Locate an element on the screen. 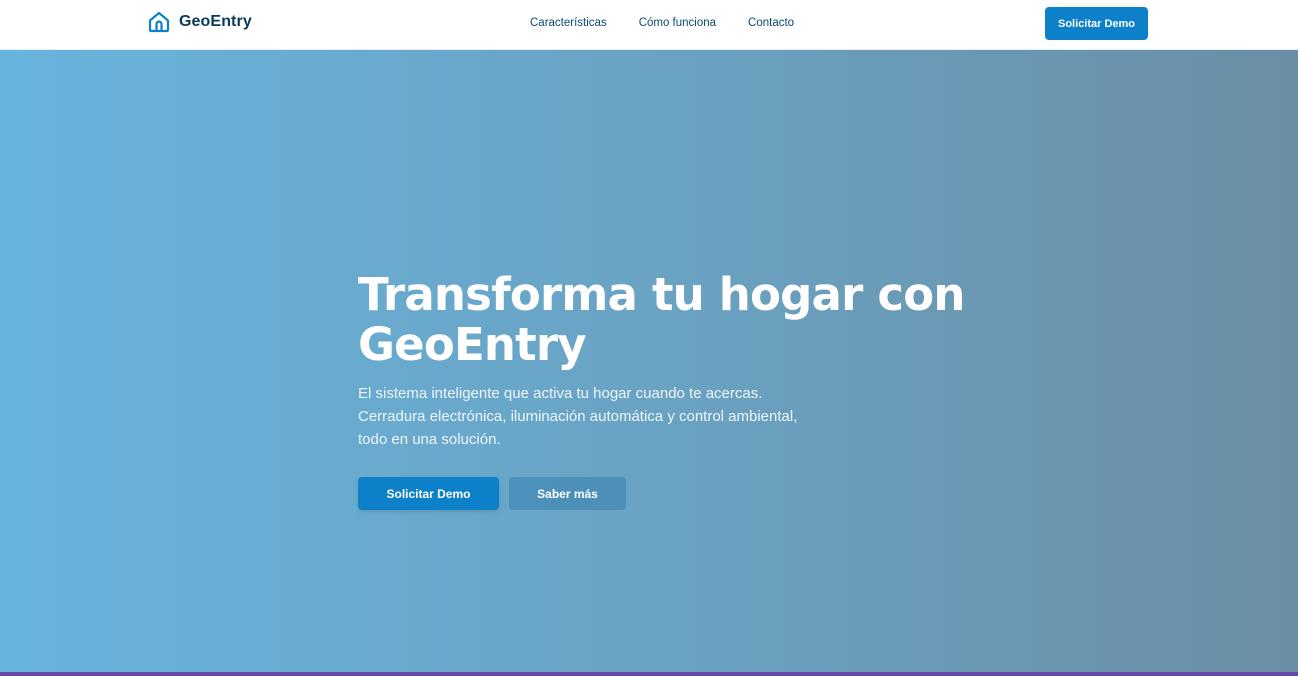  brand-logo-link: GeoEntry is located at coordinates (199, 22).